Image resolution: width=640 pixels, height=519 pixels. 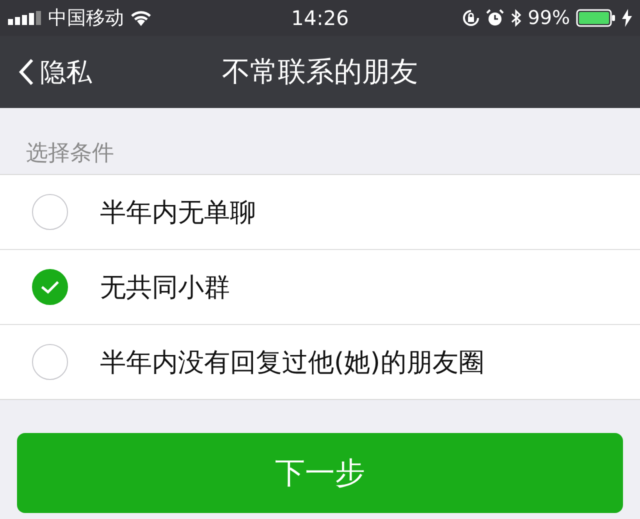 What do you see at coordinates (320, 212) in the screenshot?
I see `option-row: 半年内无单聊` at bounding box center [320, 212].